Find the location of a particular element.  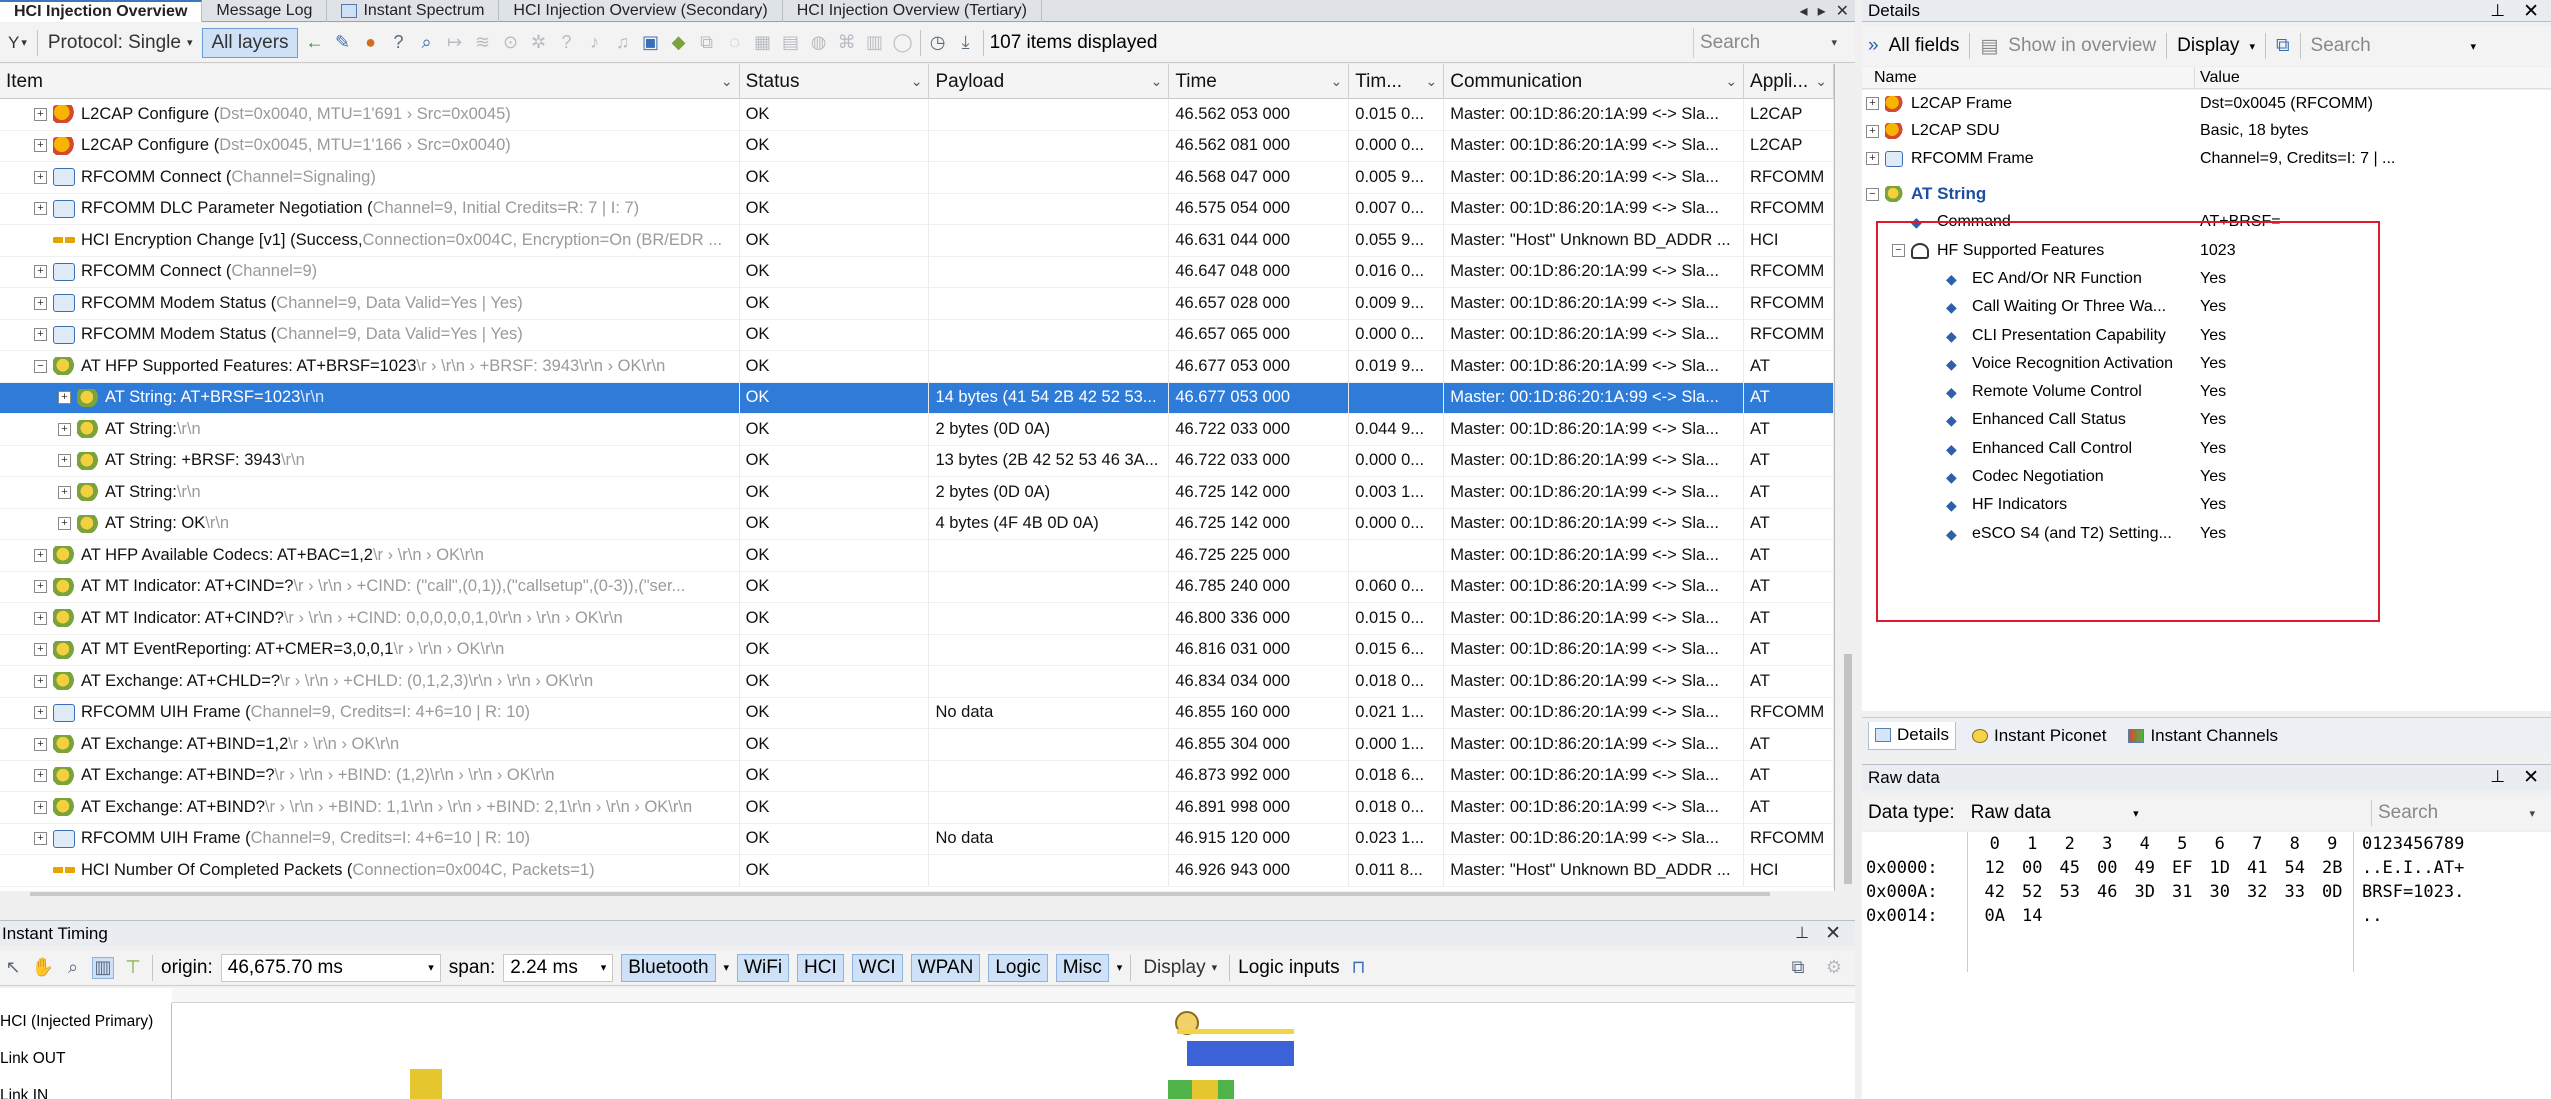

protocol-icon: ● is located at coordinates (371, 43).